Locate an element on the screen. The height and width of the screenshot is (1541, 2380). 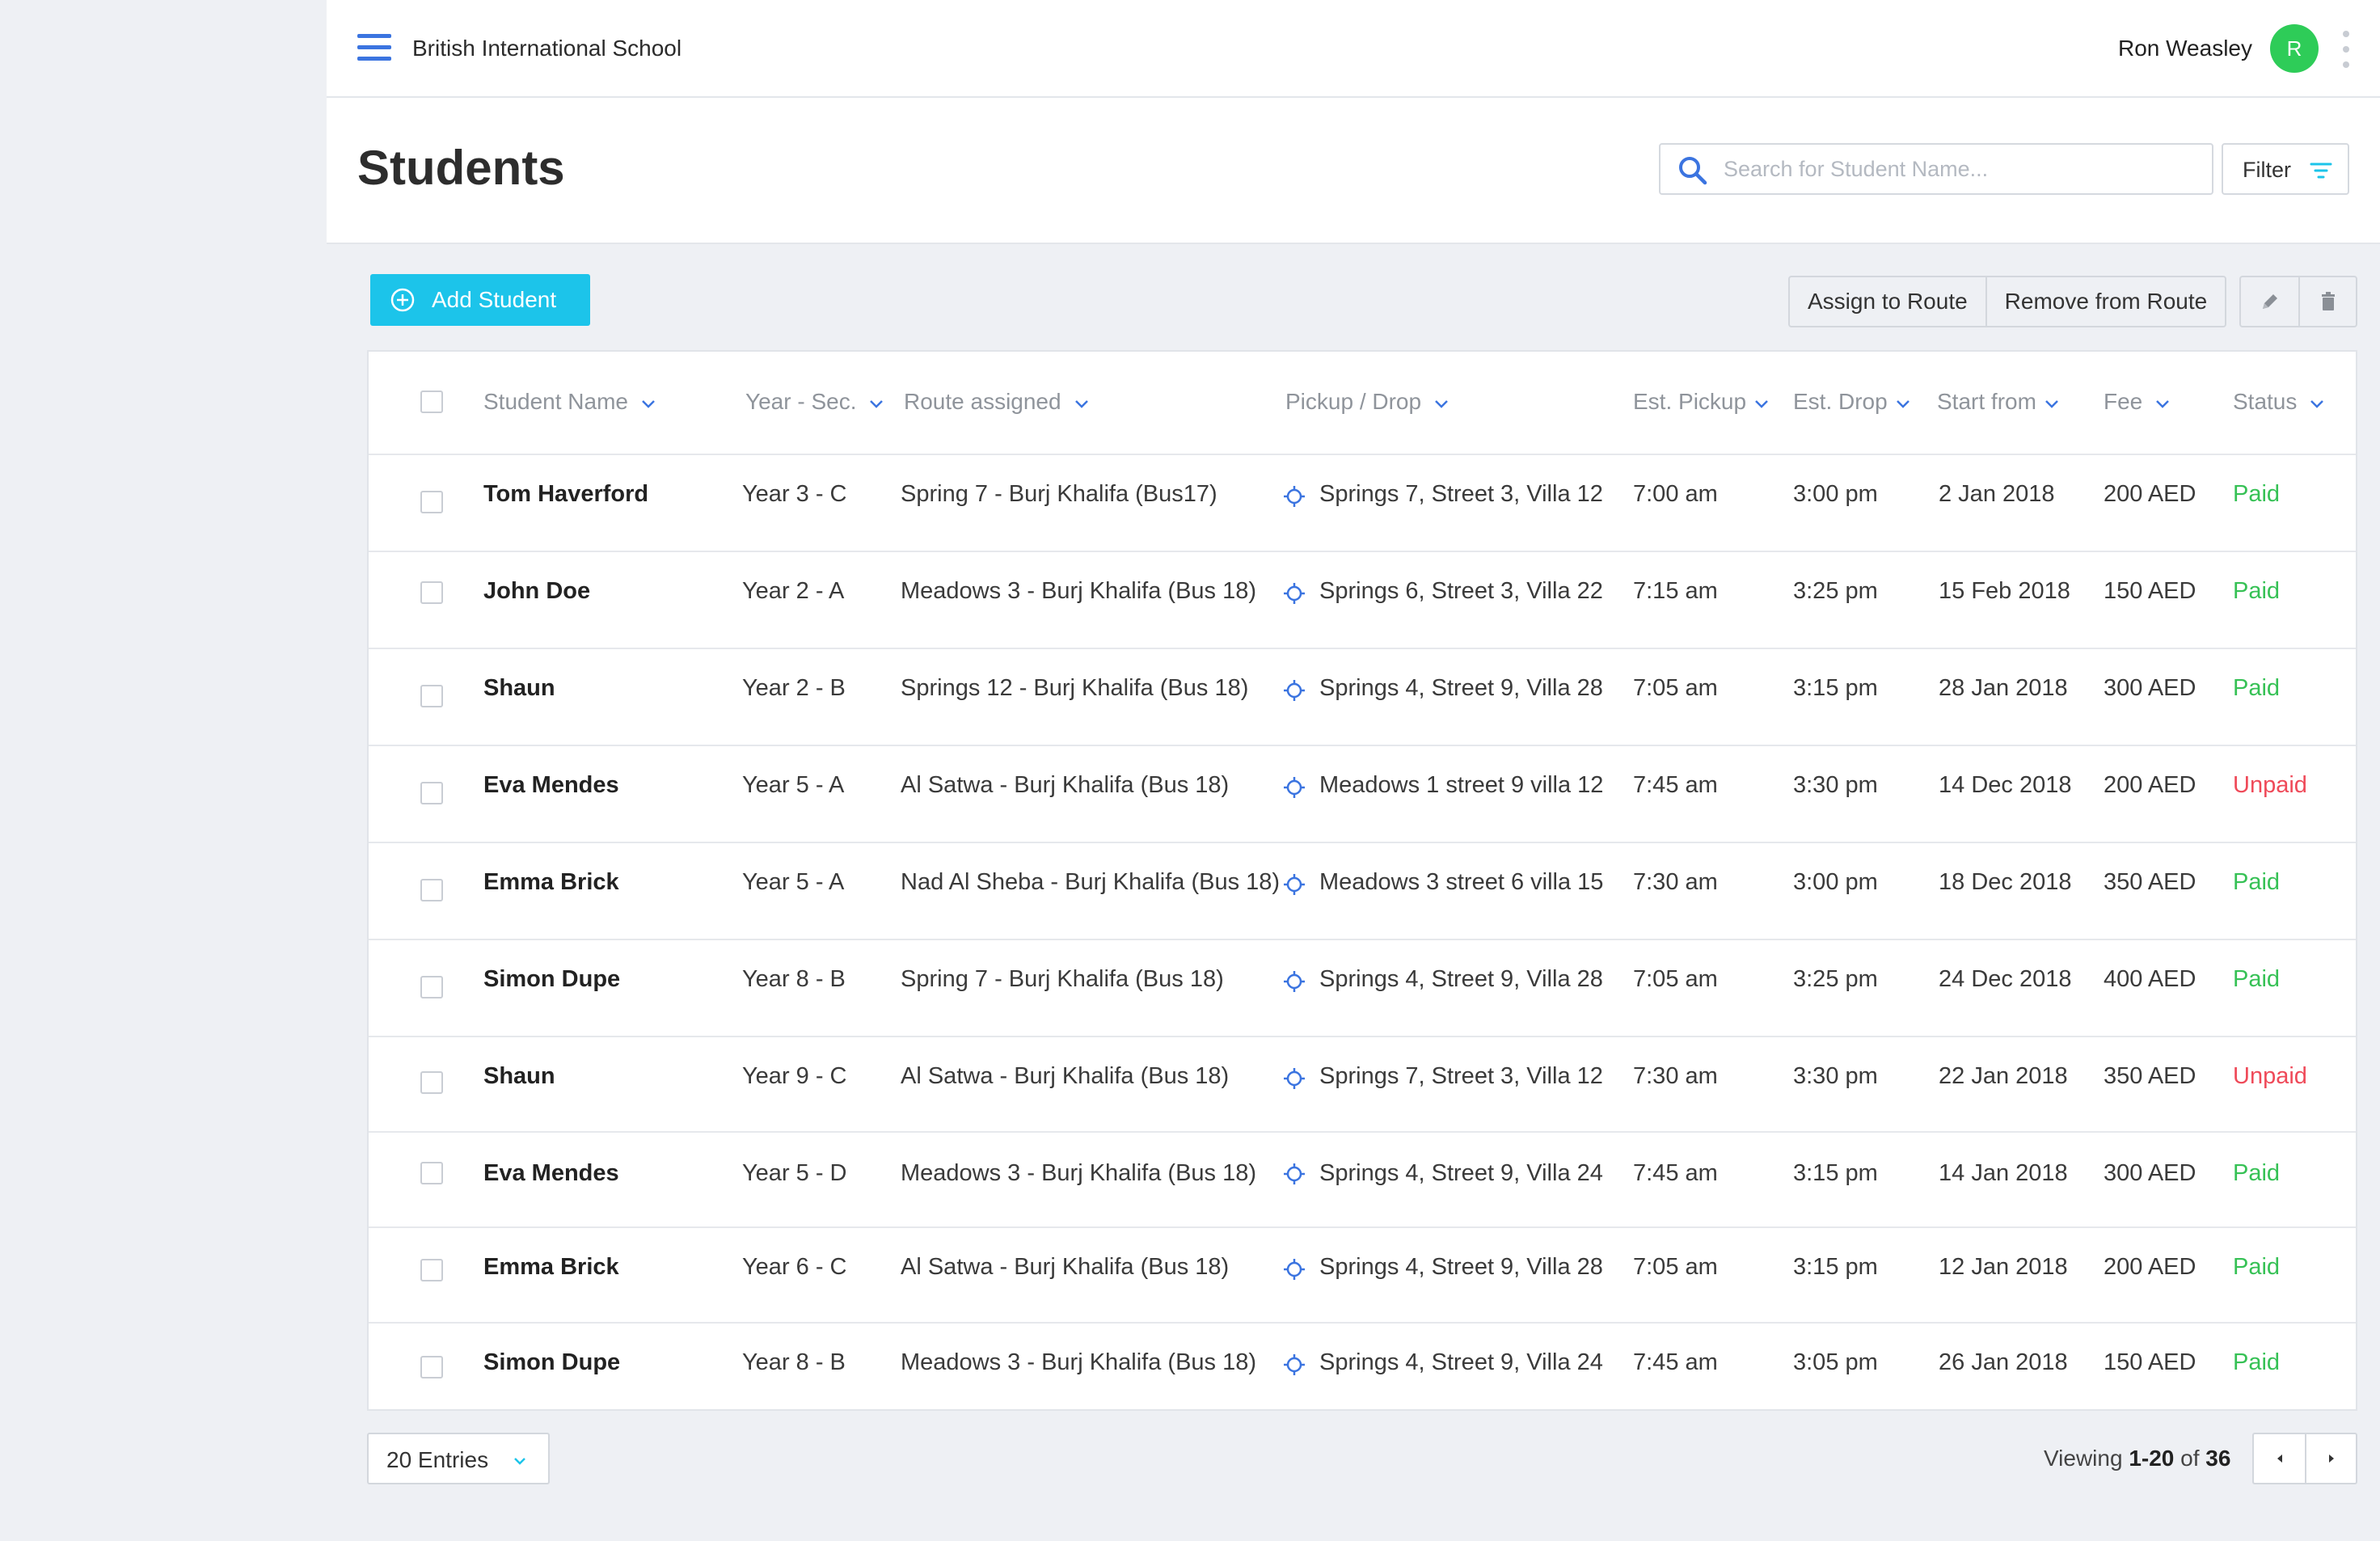
hamburger-menu-icon is located at coordinates (374, 48).